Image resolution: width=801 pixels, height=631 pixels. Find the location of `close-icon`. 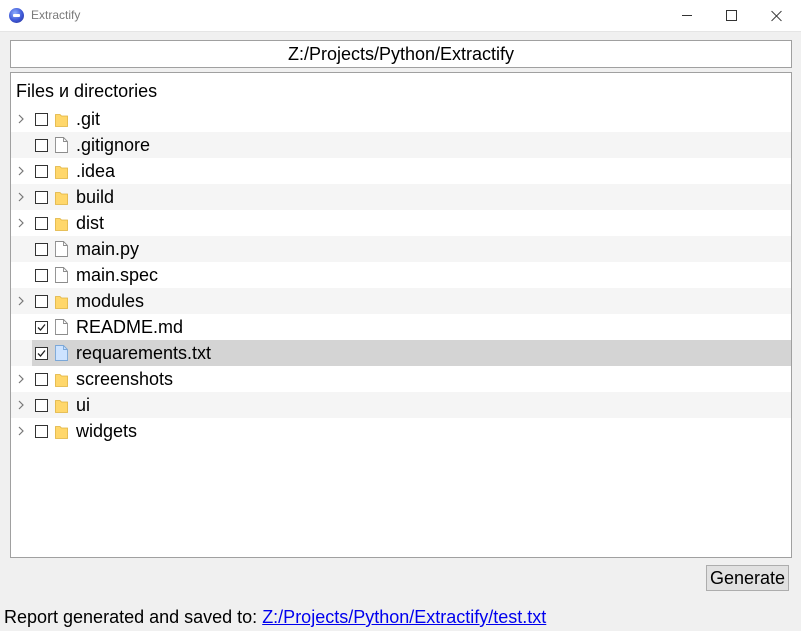

close-icon is located at coordinates (777, 16).